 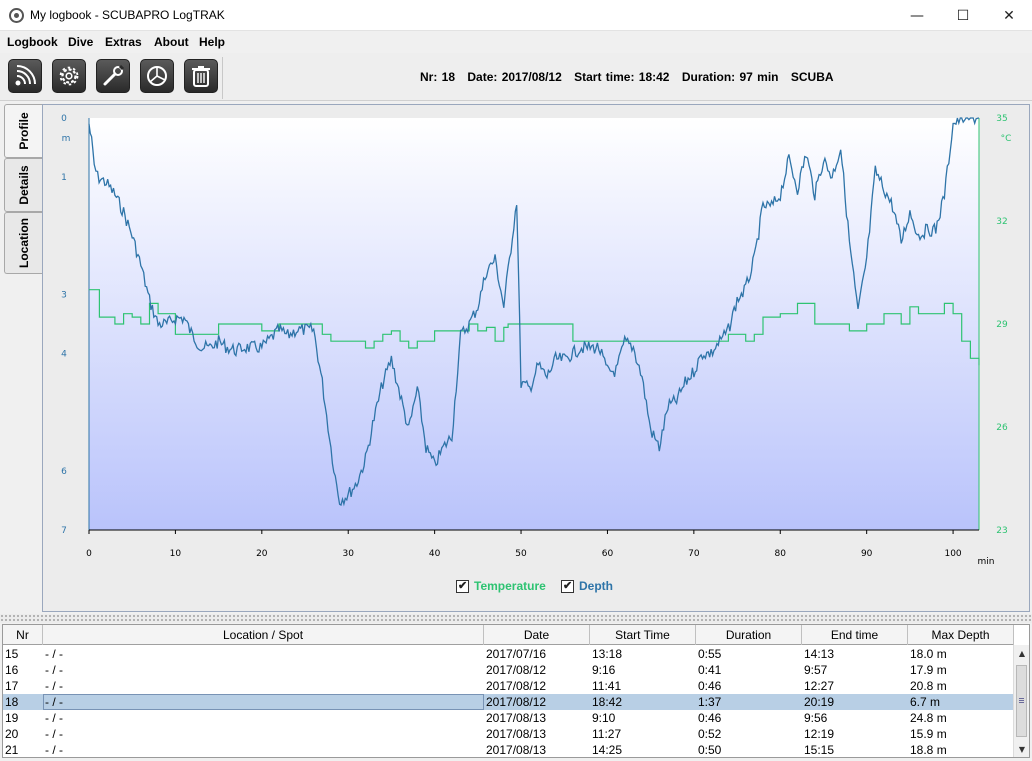 I want to click on cell-duration: 0:55, so click(x=710, y=654).